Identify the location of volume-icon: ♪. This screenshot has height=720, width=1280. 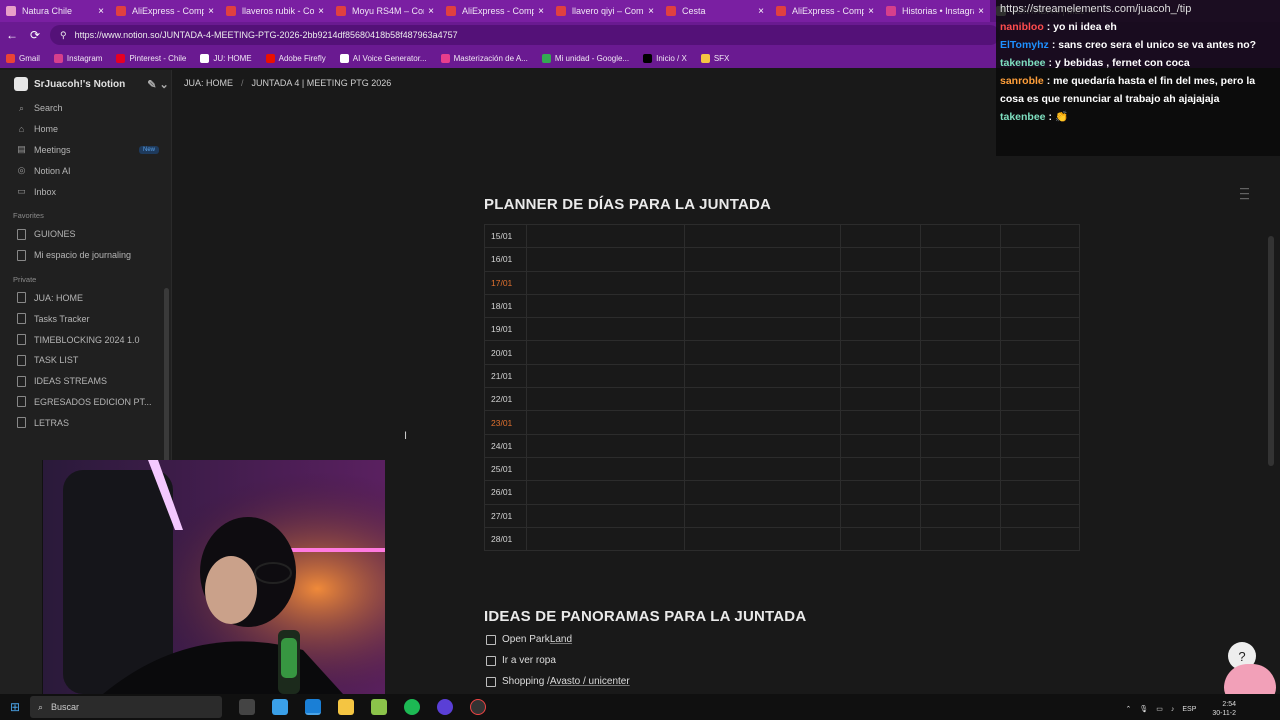
(1173, 709).